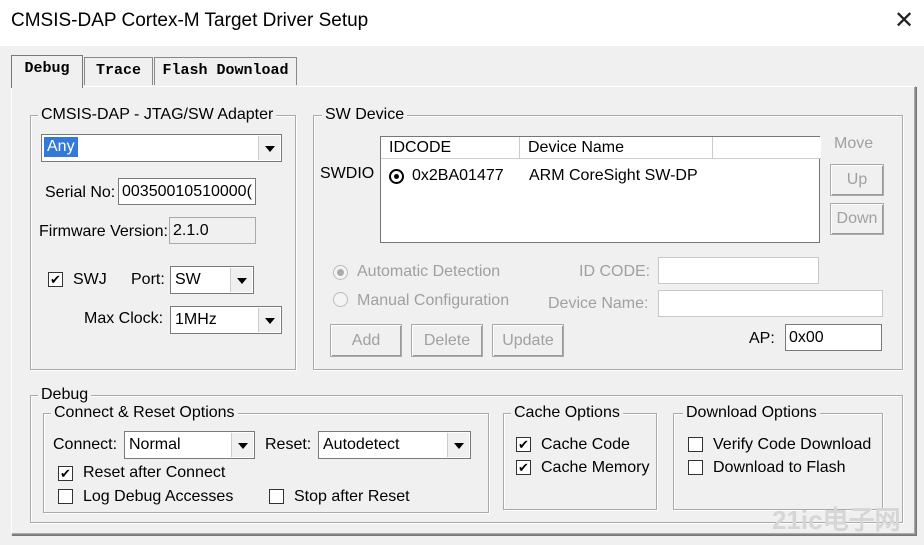  I want to click on tab-debug: Debug, so click(47, 71).